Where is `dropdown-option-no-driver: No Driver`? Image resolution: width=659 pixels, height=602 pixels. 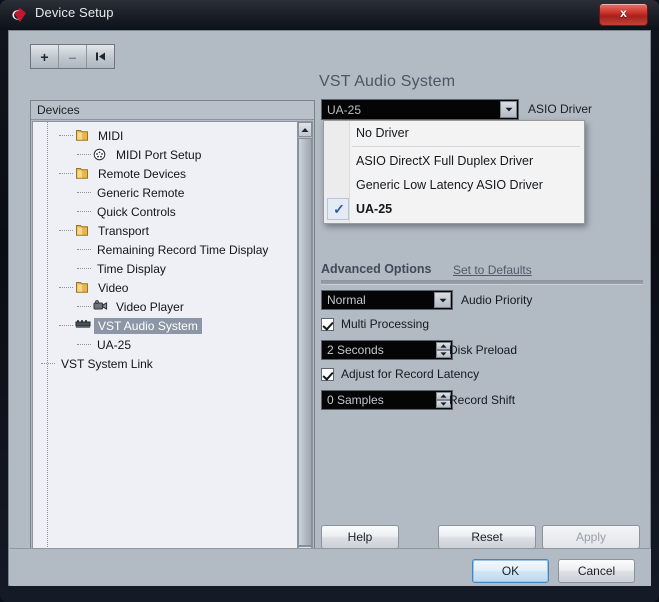 dropdown-option-no-driver: No Driver is located at coordinates (454, 133).